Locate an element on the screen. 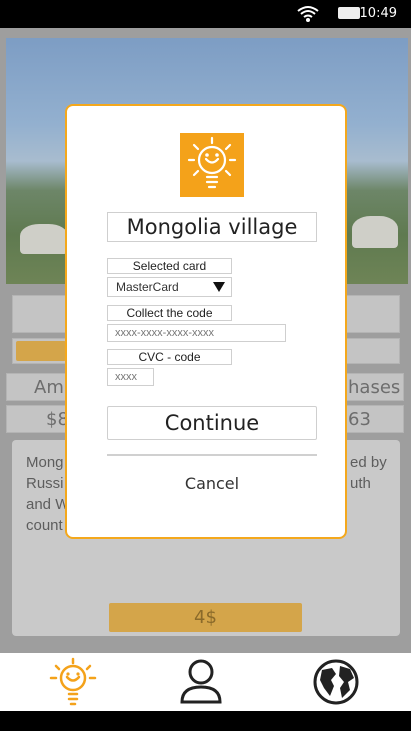 The image size is (411, 731). nav-item-ideas is located at coordinates (72, 682).